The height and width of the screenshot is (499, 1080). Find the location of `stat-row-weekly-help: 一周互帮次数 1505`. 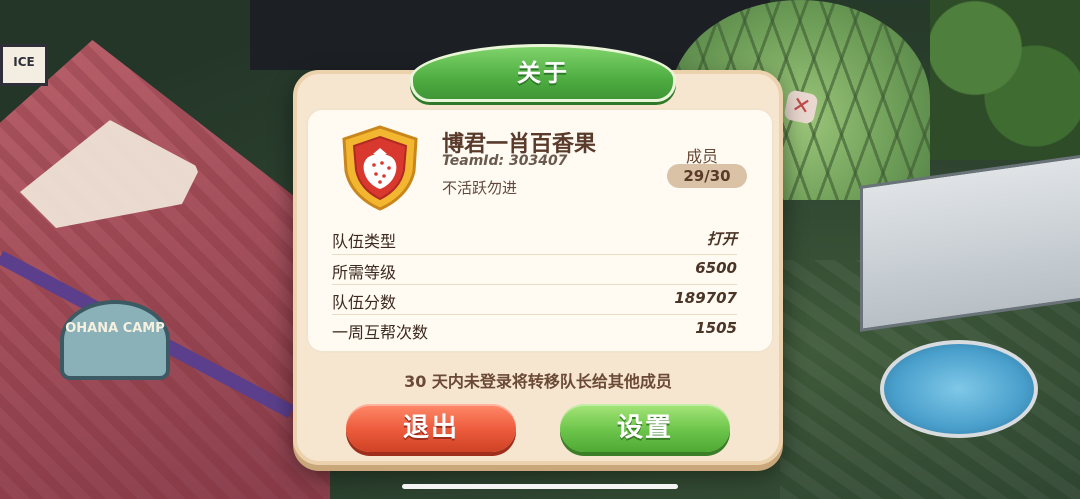

stat-row-weekly-help: 一周互帮次数 1505 is located at coordinates (534, 332).